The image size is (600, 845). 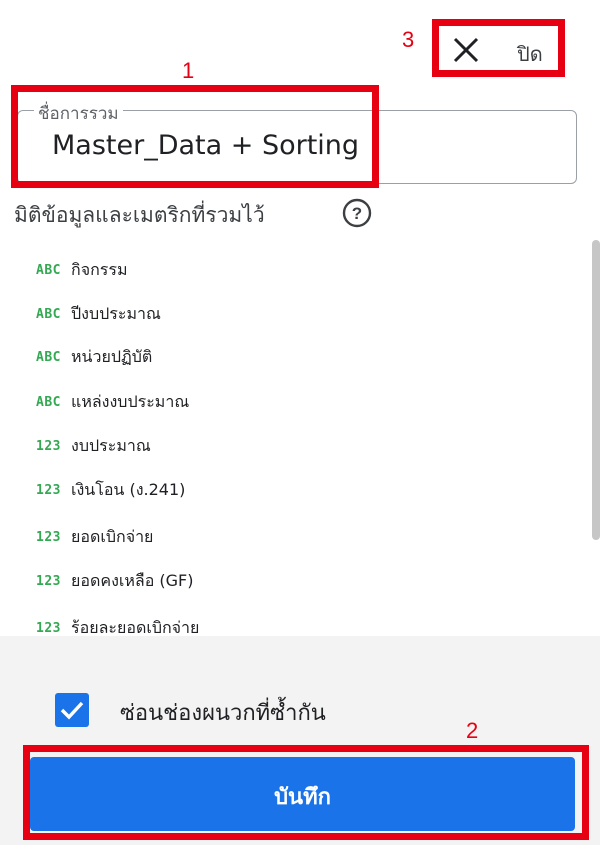 What do you see at coordinates (498, 48) in the screenshot?
I see `close-button: ปิด` at bounding box center [498, 48].